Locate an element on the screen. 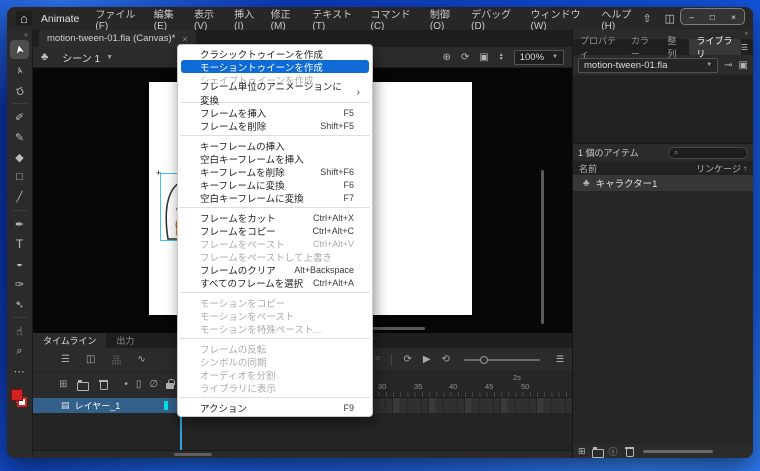  workspace-icon: ◫ is located at coordinates (670, 18).